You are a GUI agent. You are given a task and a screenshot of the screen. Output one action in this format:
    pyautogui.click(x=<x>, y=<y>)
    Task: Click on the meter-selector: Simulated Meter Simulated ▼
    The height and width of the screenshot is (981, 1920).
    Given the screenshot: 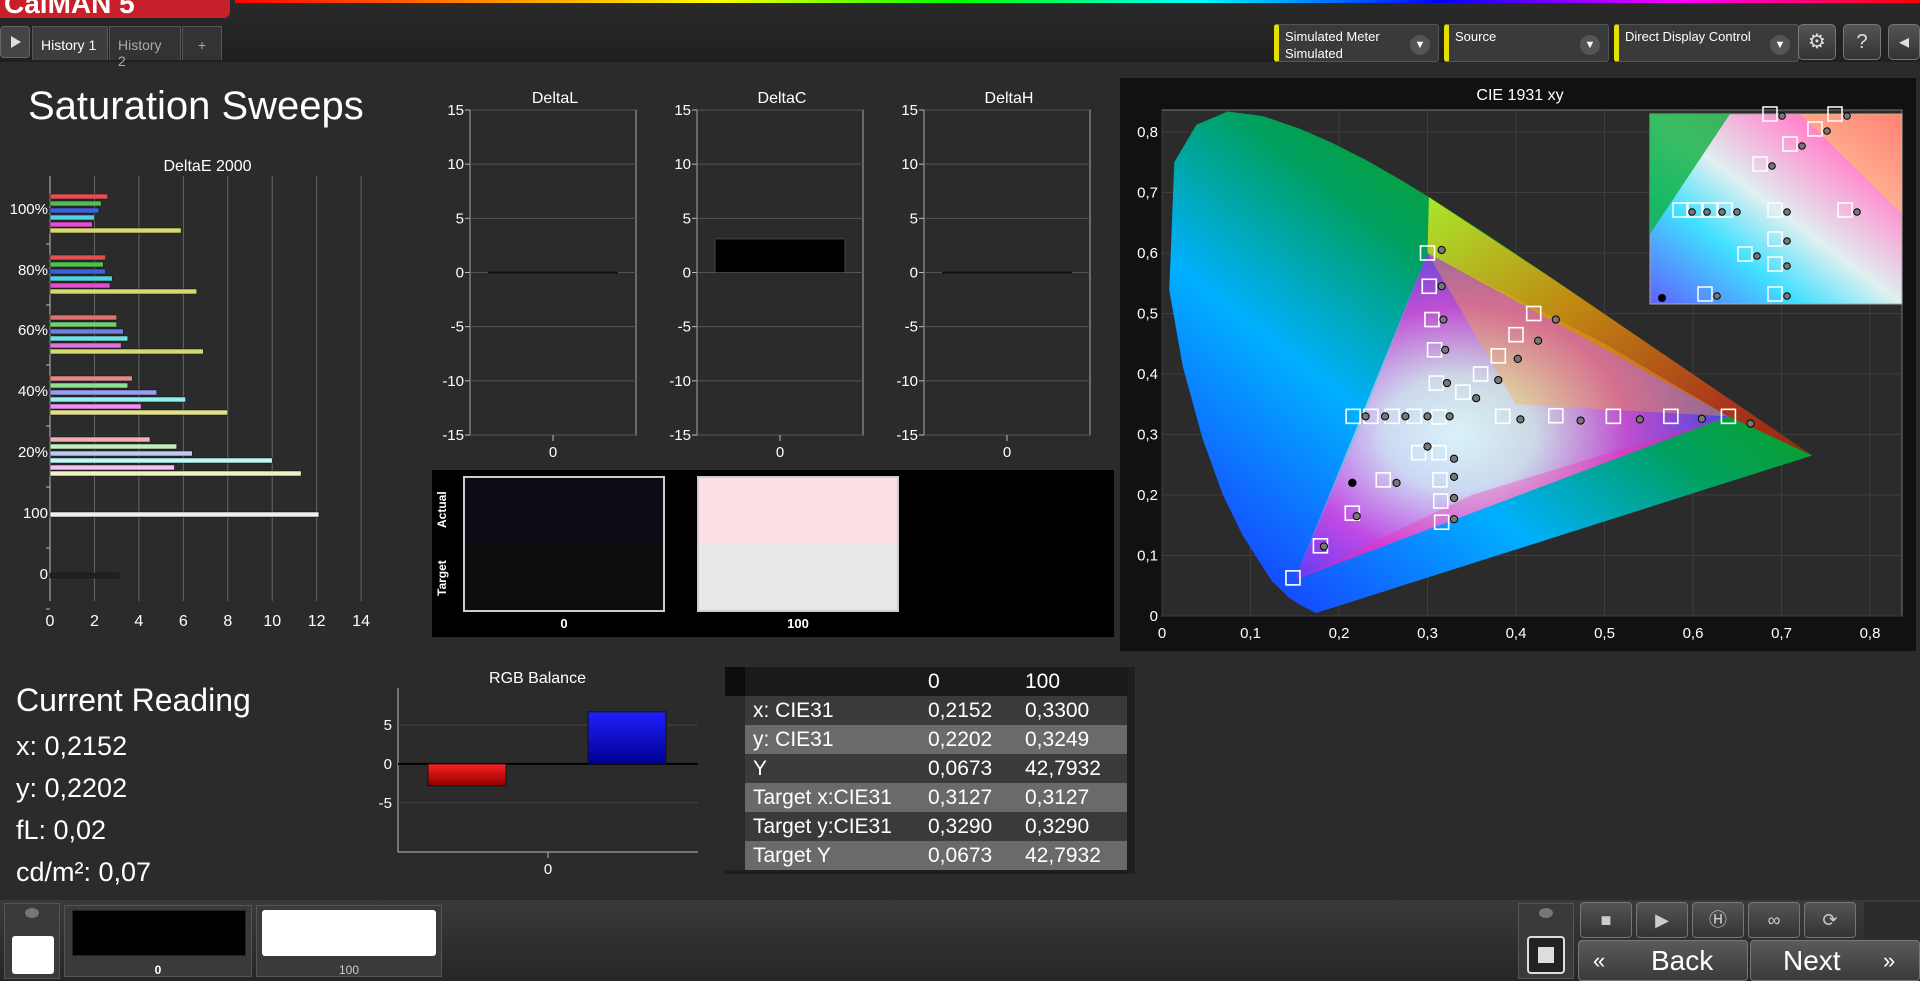 What is the action you would take?
    pyautogui.click(x=1356, y=43)
    